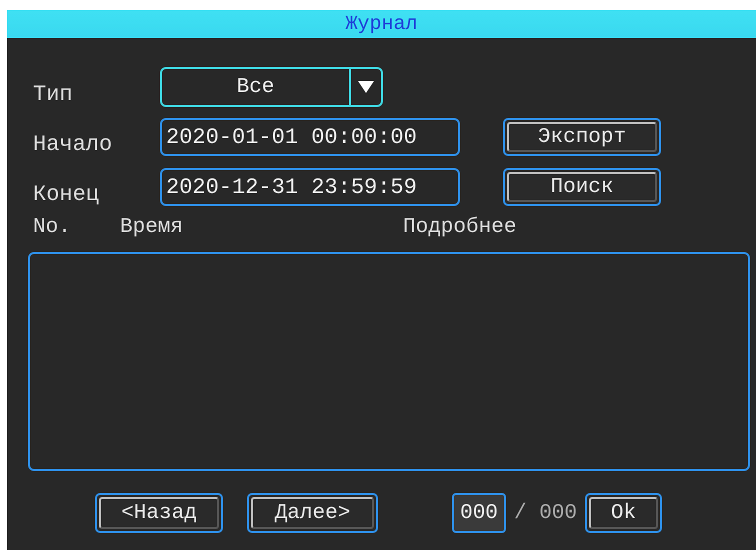 Image resolution: width=756 pixels, height=550 pixels. Describe the element at coordinates (66, 193) in the screenshot. I see `field-label: Конец` at that location.